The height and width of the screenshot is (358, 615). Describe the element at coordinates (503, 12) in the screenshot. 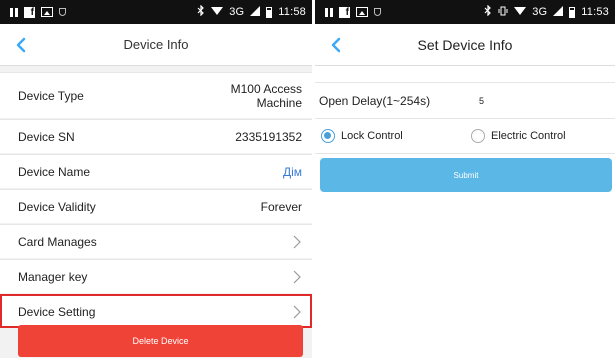

I see `vibrate-icon` at that location.